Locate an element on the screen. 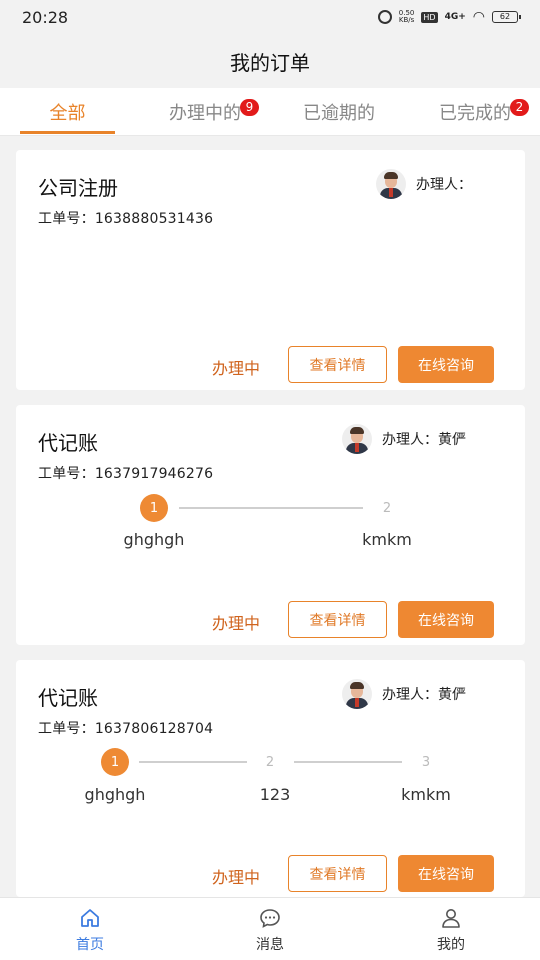 The image size is (540, 960). step-3-label: kmkm is located at coordinates (426, 794).